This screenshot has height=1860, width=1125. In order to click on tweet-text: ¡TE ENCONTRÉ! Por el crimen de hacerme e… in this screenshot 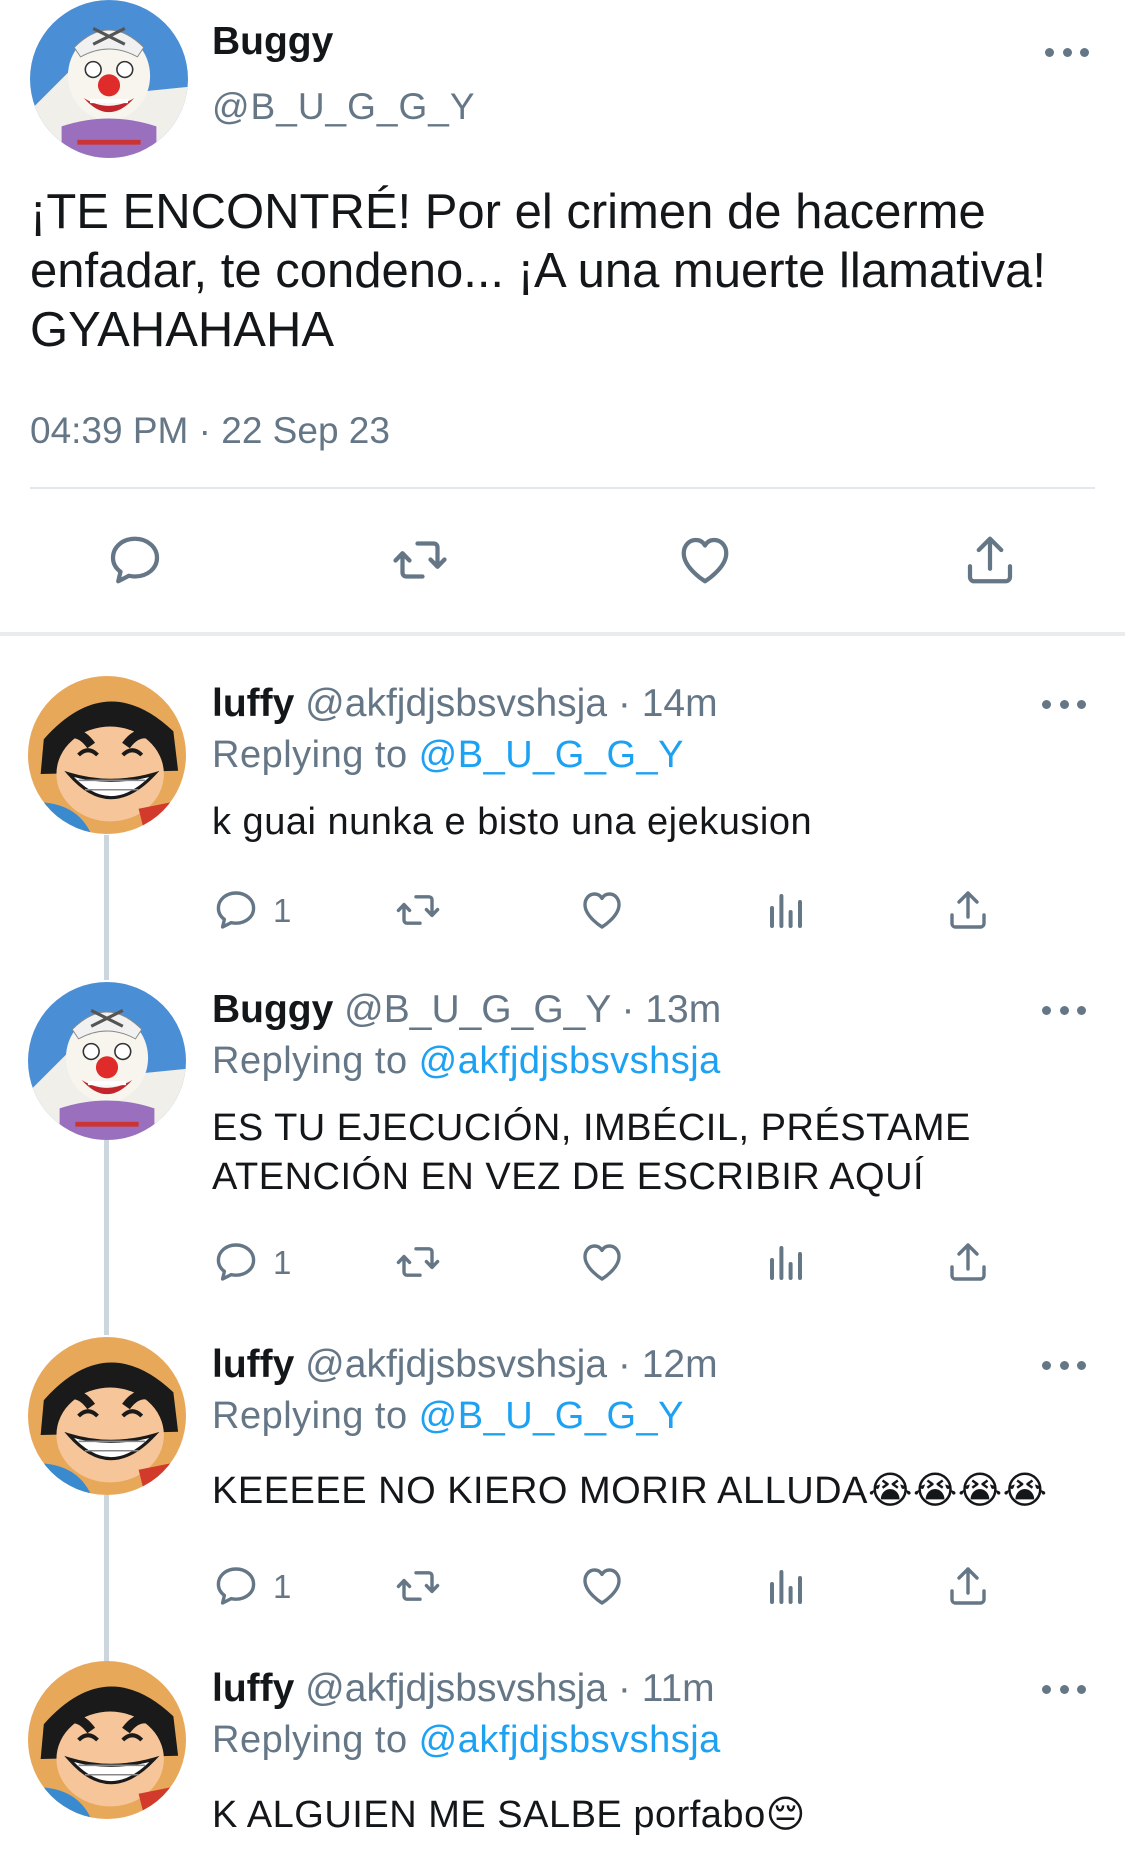, I will do `click(538, 271)`.